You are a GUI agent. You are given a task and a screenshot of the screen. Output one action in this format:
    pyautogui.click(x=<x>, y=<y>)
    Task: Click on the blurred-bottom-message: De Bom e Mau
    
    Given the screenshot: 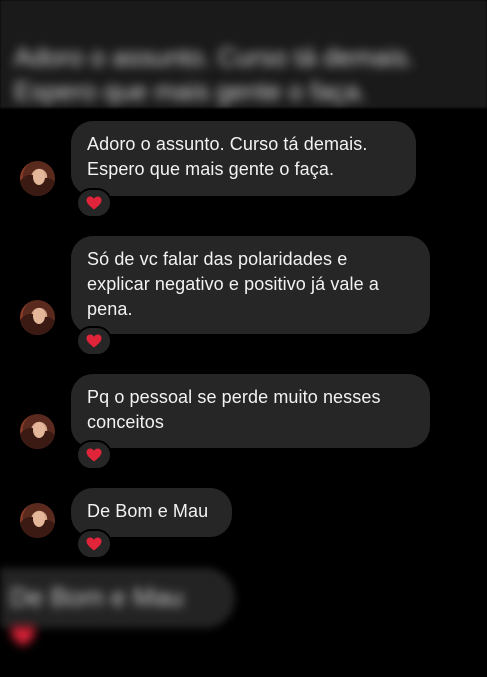 What is the action you would take?
    pyautogui.click(x=117, y=598)
    